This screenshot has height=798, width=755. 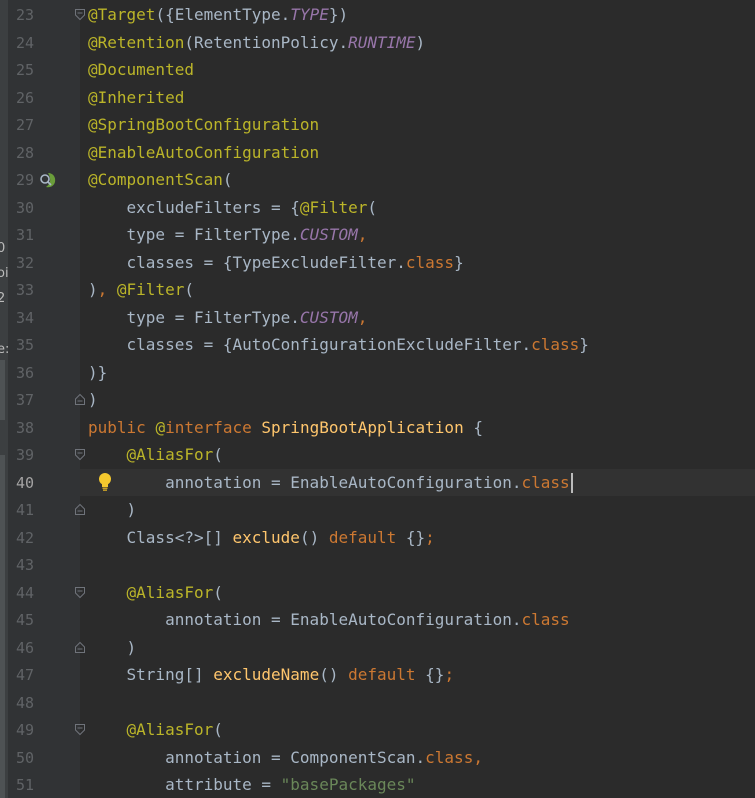 What do you see at coordinates (21, 70) in the screenshot?
I see `line-number: 25` at bounding box center [21, 70].